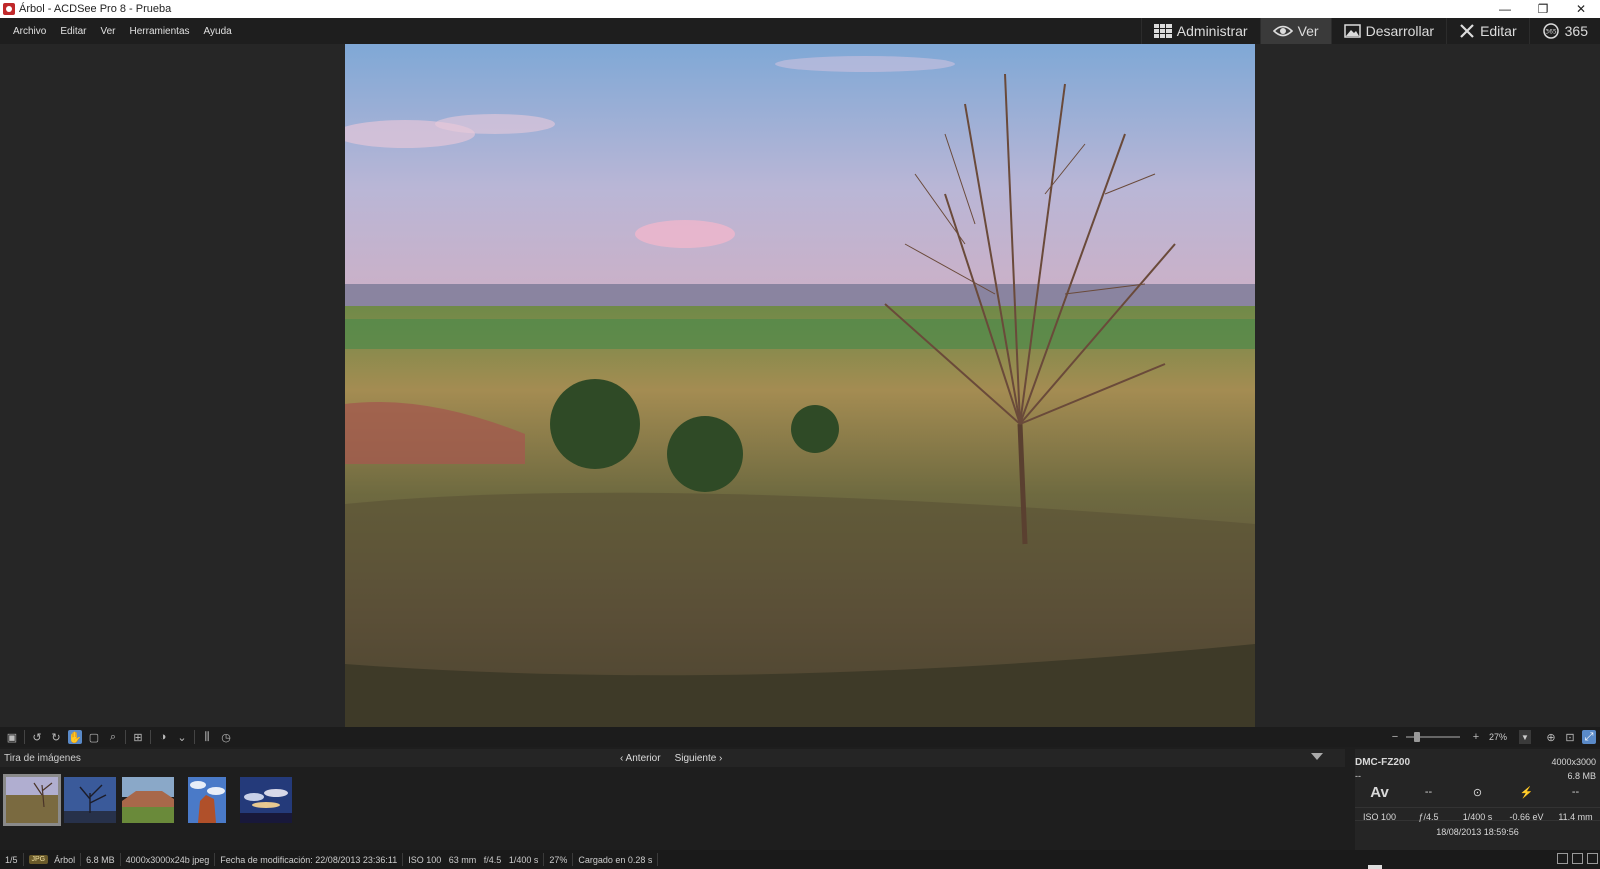 This screenshot has width=1600, height=869. What do you see at coordinates (207, 737) in the screenshot?
I see `adjust-sliders-icon: ⫼` at bounding box center [207, 737].